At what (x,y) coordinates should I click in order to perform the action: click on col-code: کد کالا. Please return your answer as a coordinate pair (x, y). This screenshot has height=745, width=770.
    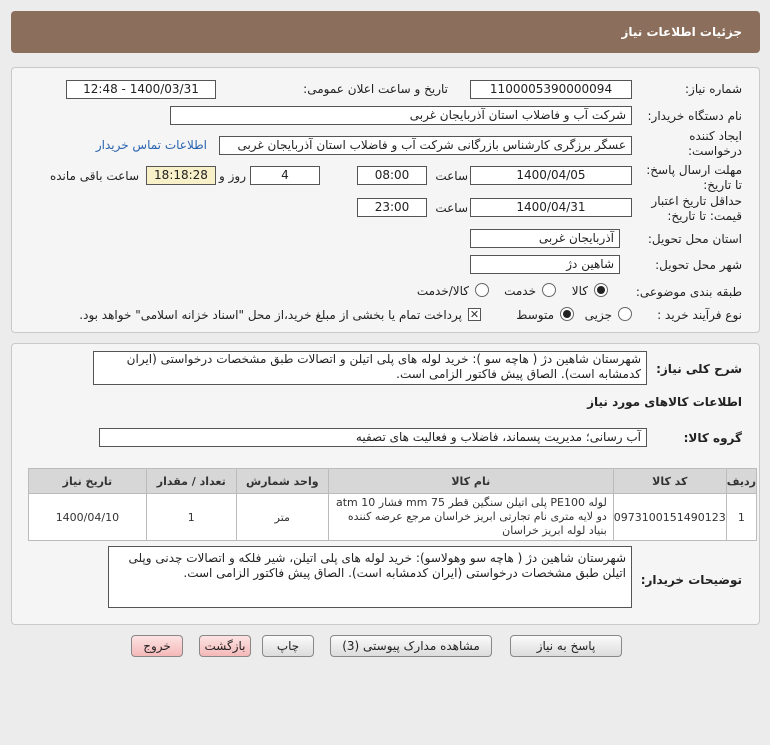
    Looking at the image, I should click on (669, 481).